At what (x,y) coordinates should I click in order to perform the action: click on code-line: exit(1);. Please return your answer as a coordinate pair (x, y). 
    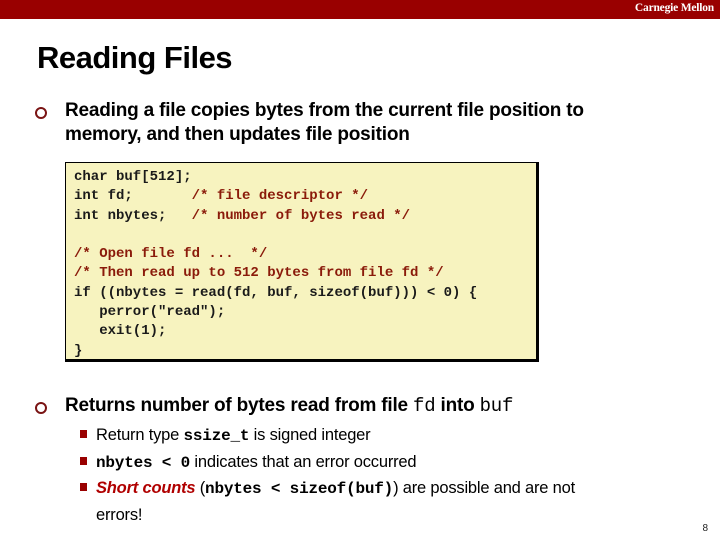
    Looking at the image, I should click on (120, 331).